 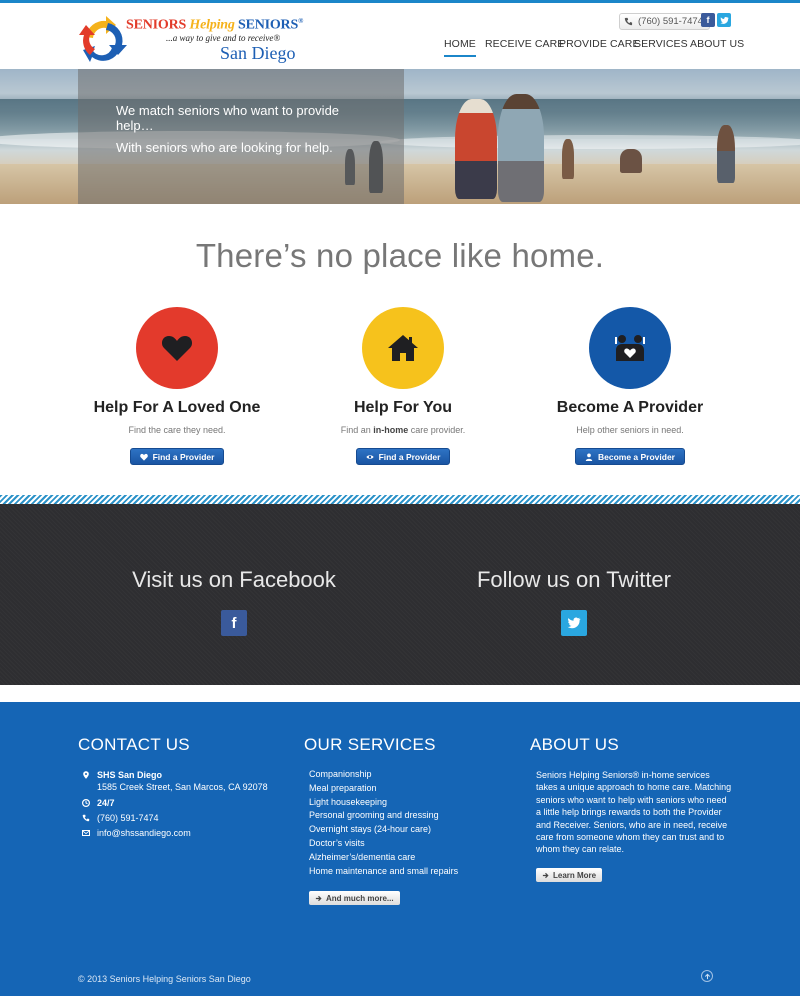 I want to click on service-item: Meal preparation, so click(x=343, y=788).